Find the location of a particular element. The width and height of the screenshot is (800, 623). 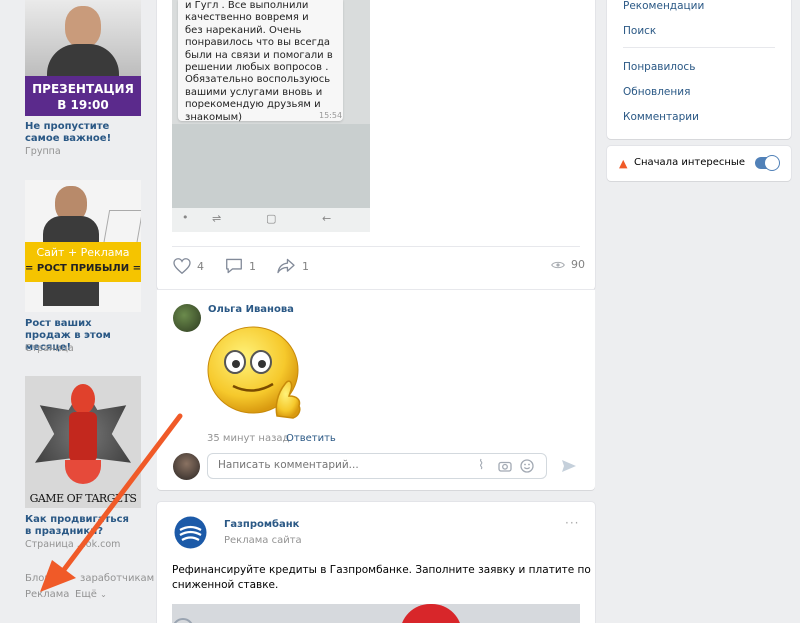

heart-icon is located at coordinates (182, 266).